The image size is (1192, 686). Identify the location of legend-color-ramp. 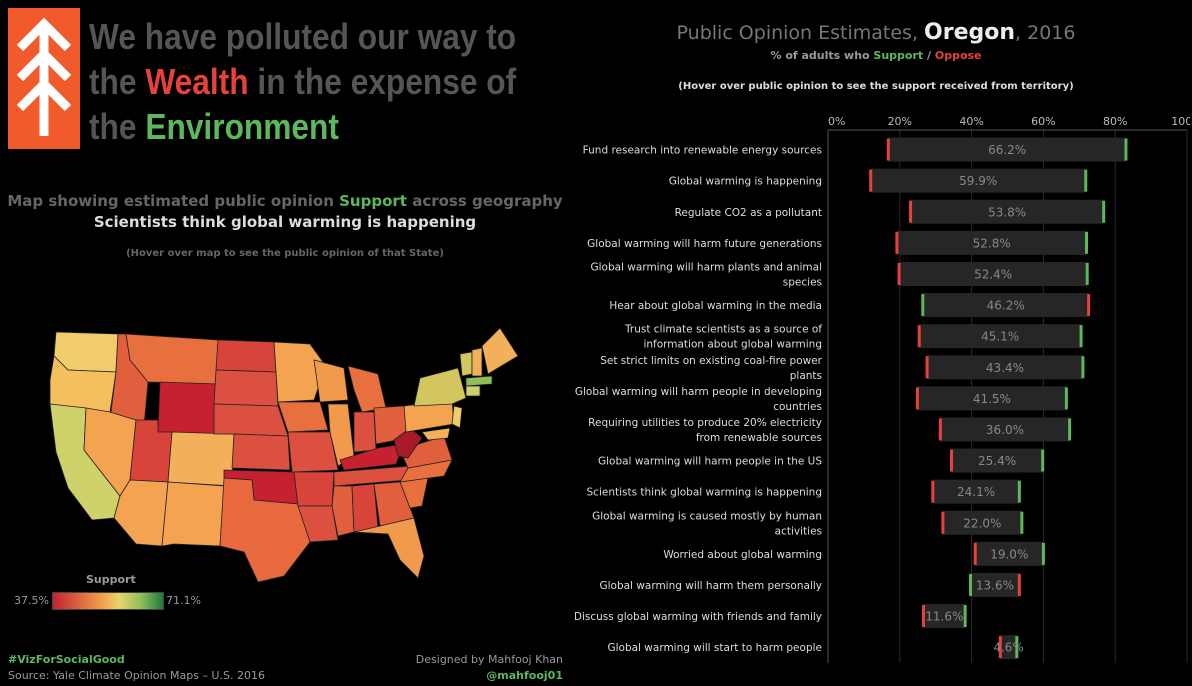
(108, 601).